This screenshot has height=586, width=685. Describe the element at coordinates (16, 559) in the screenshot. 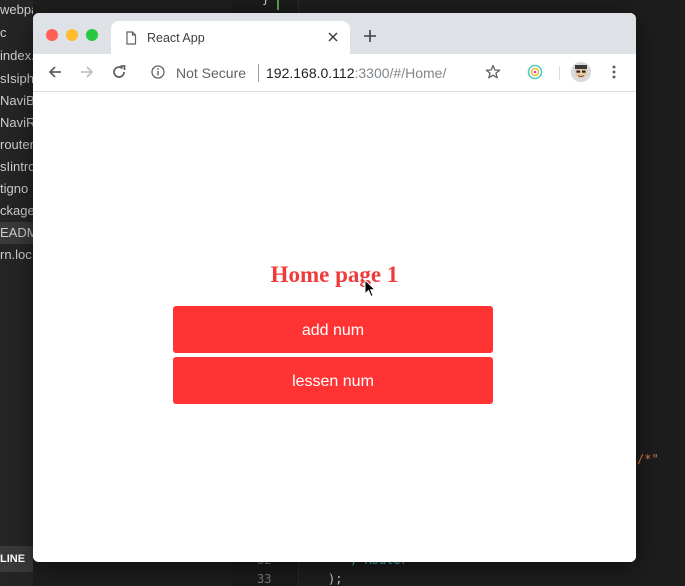

I see `editor-status-label: LINE` at that location.